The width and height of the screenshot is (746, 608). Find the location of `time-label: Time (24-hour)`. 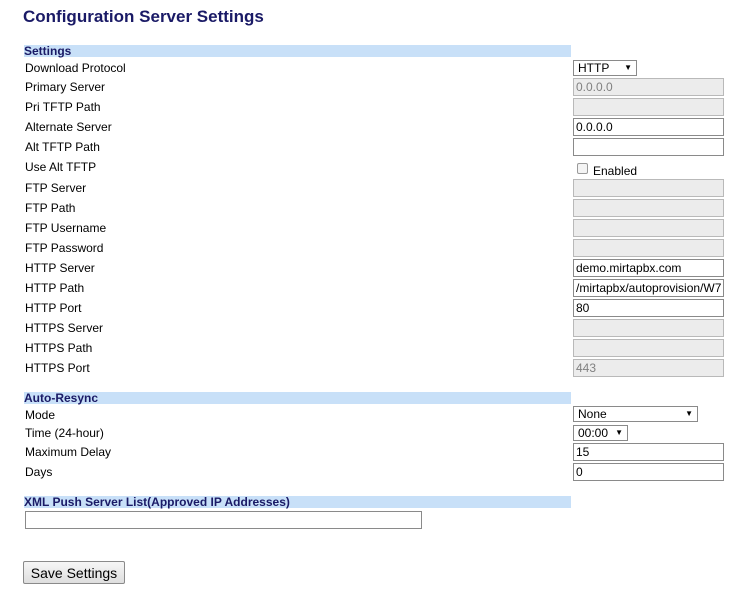

time-label: Time (24-hour) is located at coordinates (64, 433).